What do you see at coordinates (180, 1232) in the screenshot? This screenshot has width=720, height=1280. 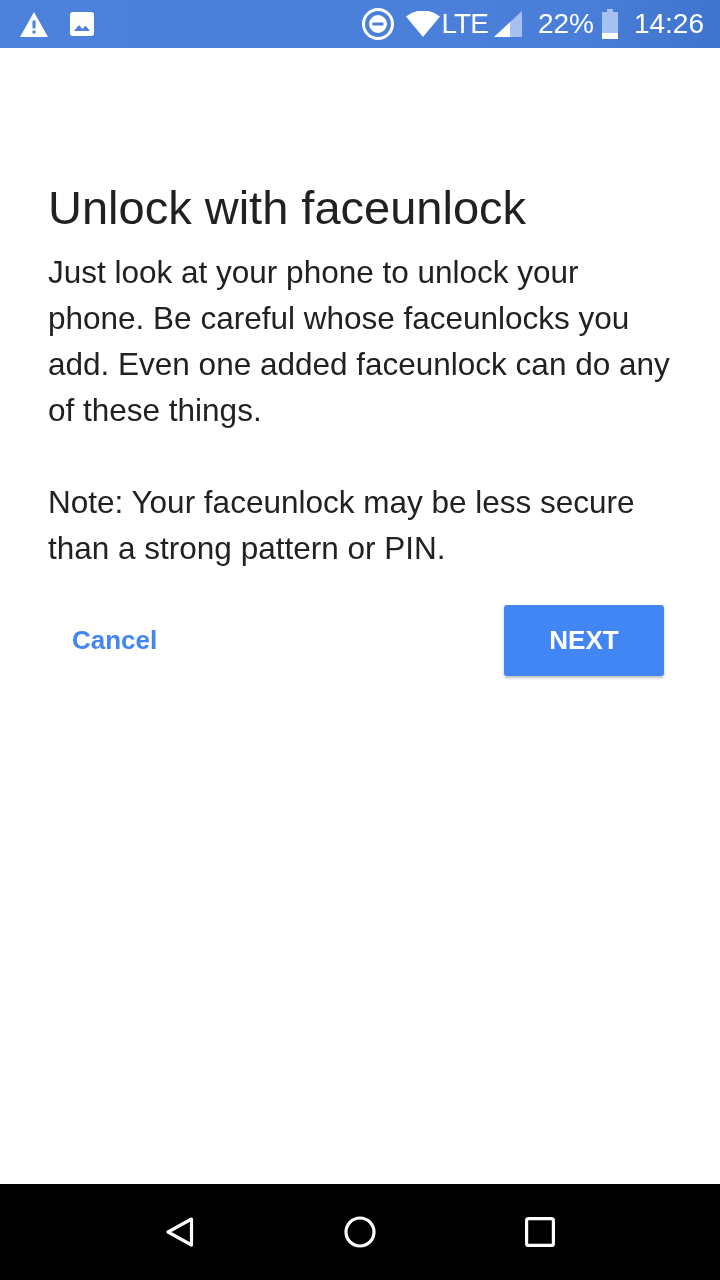 I see `back-icon` at bounding box center [180, 1232].